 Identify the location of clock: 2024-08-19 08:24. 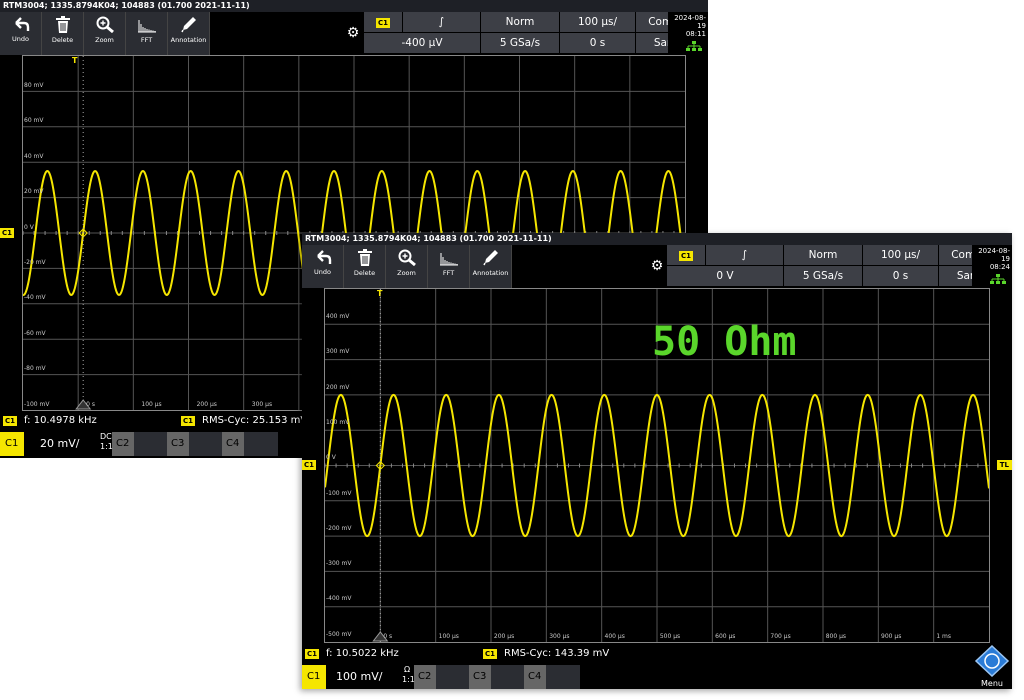
(992, 266).